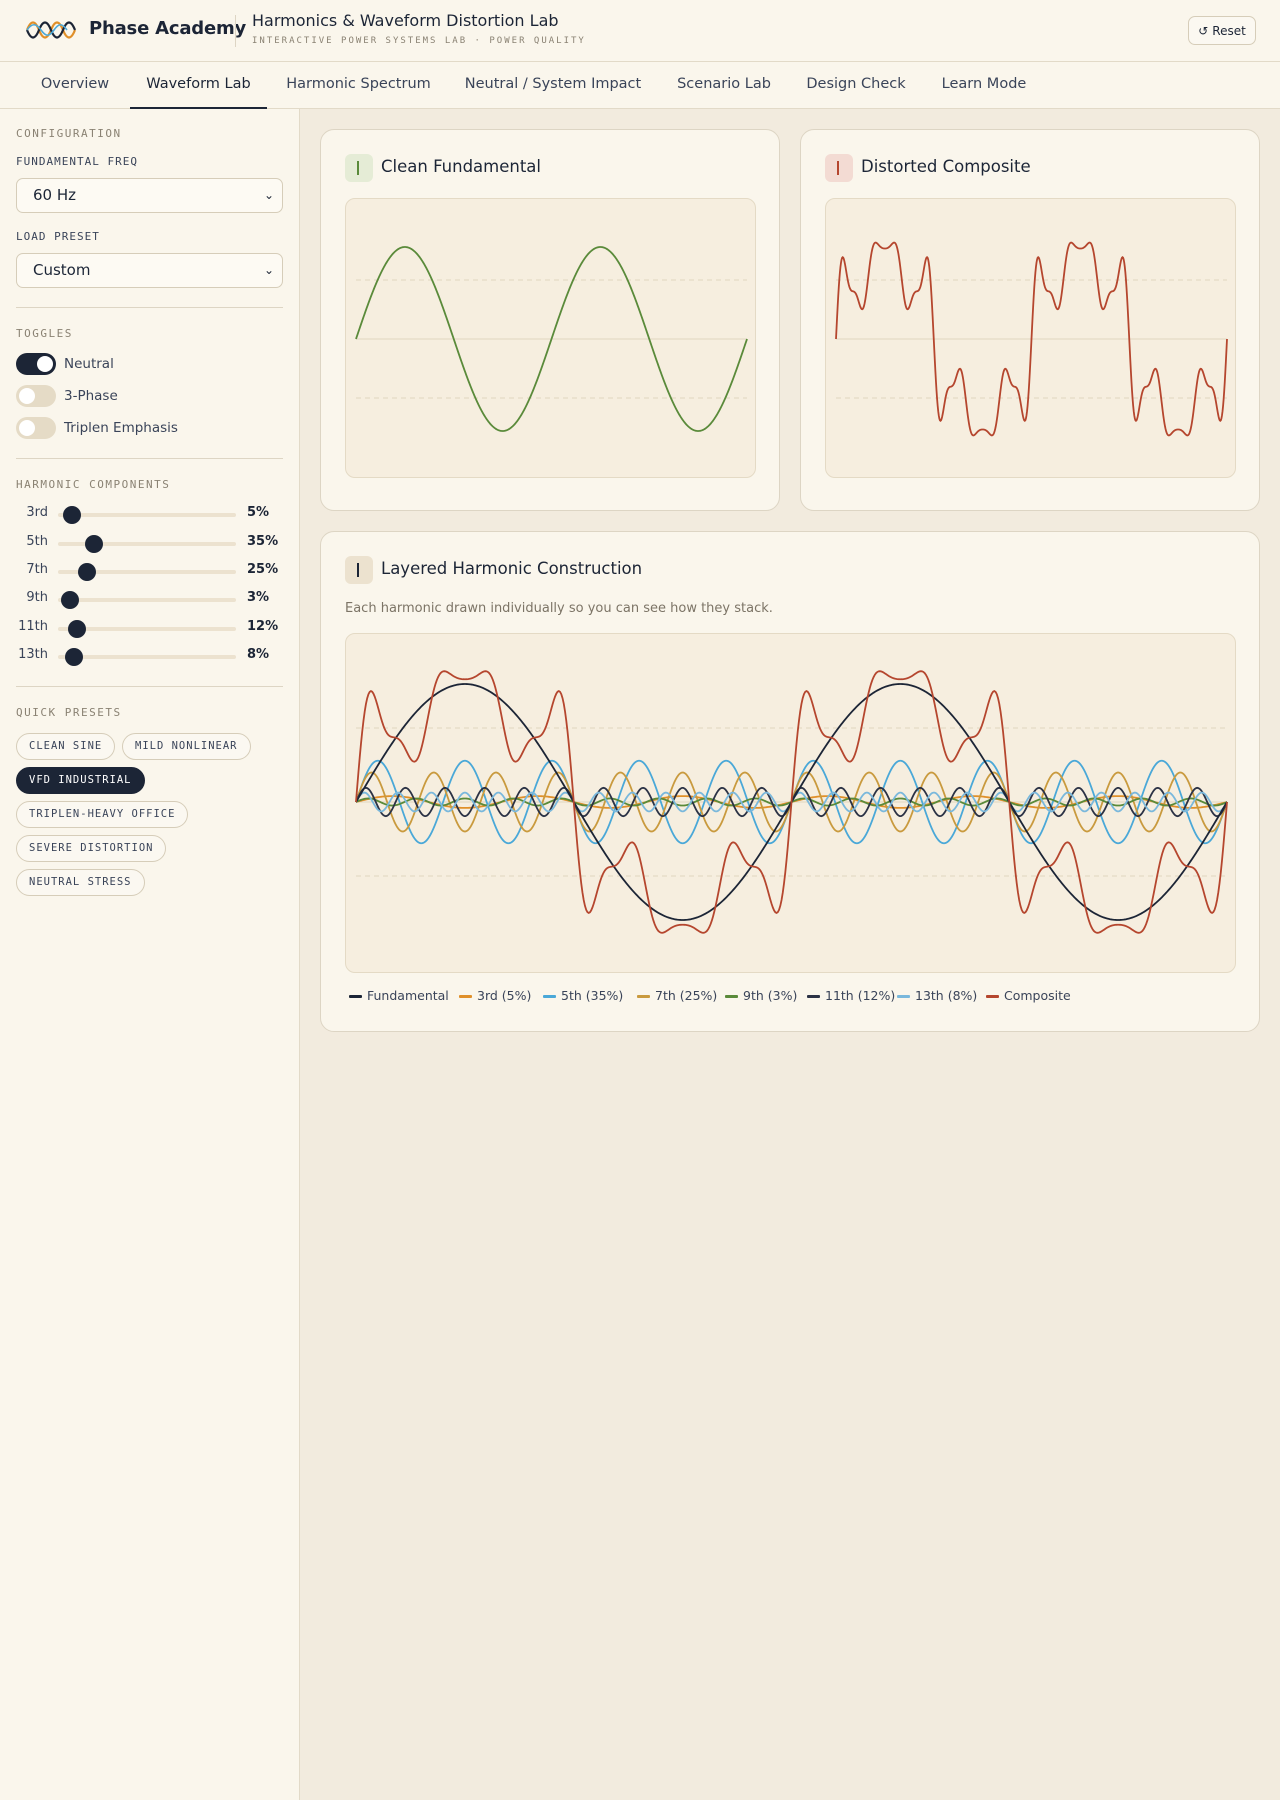 This screenshot has width=1280, height=1800. I want to click on distorted-composite-card: Distorted Composite, so click(1030, 320).